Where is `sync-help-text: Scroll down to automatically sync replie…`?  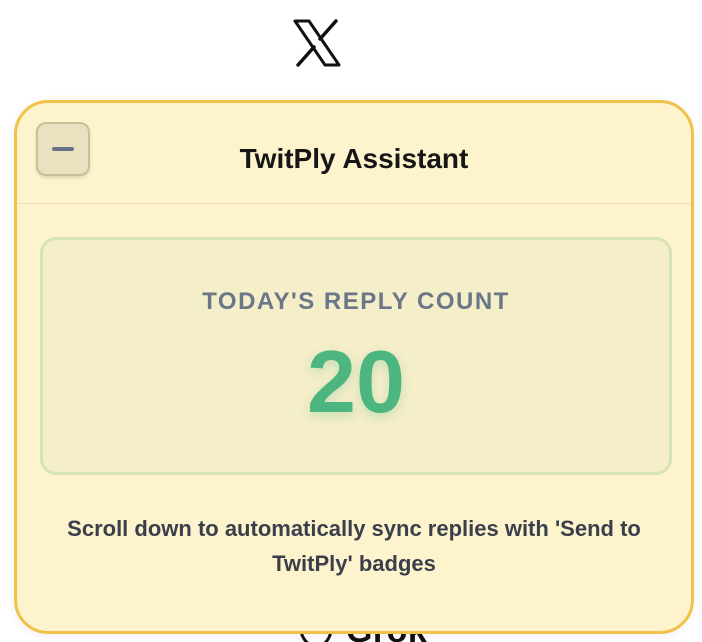
sync-help-text: Scroll down to automatically sync replie… is located at coordinates (354, 546).